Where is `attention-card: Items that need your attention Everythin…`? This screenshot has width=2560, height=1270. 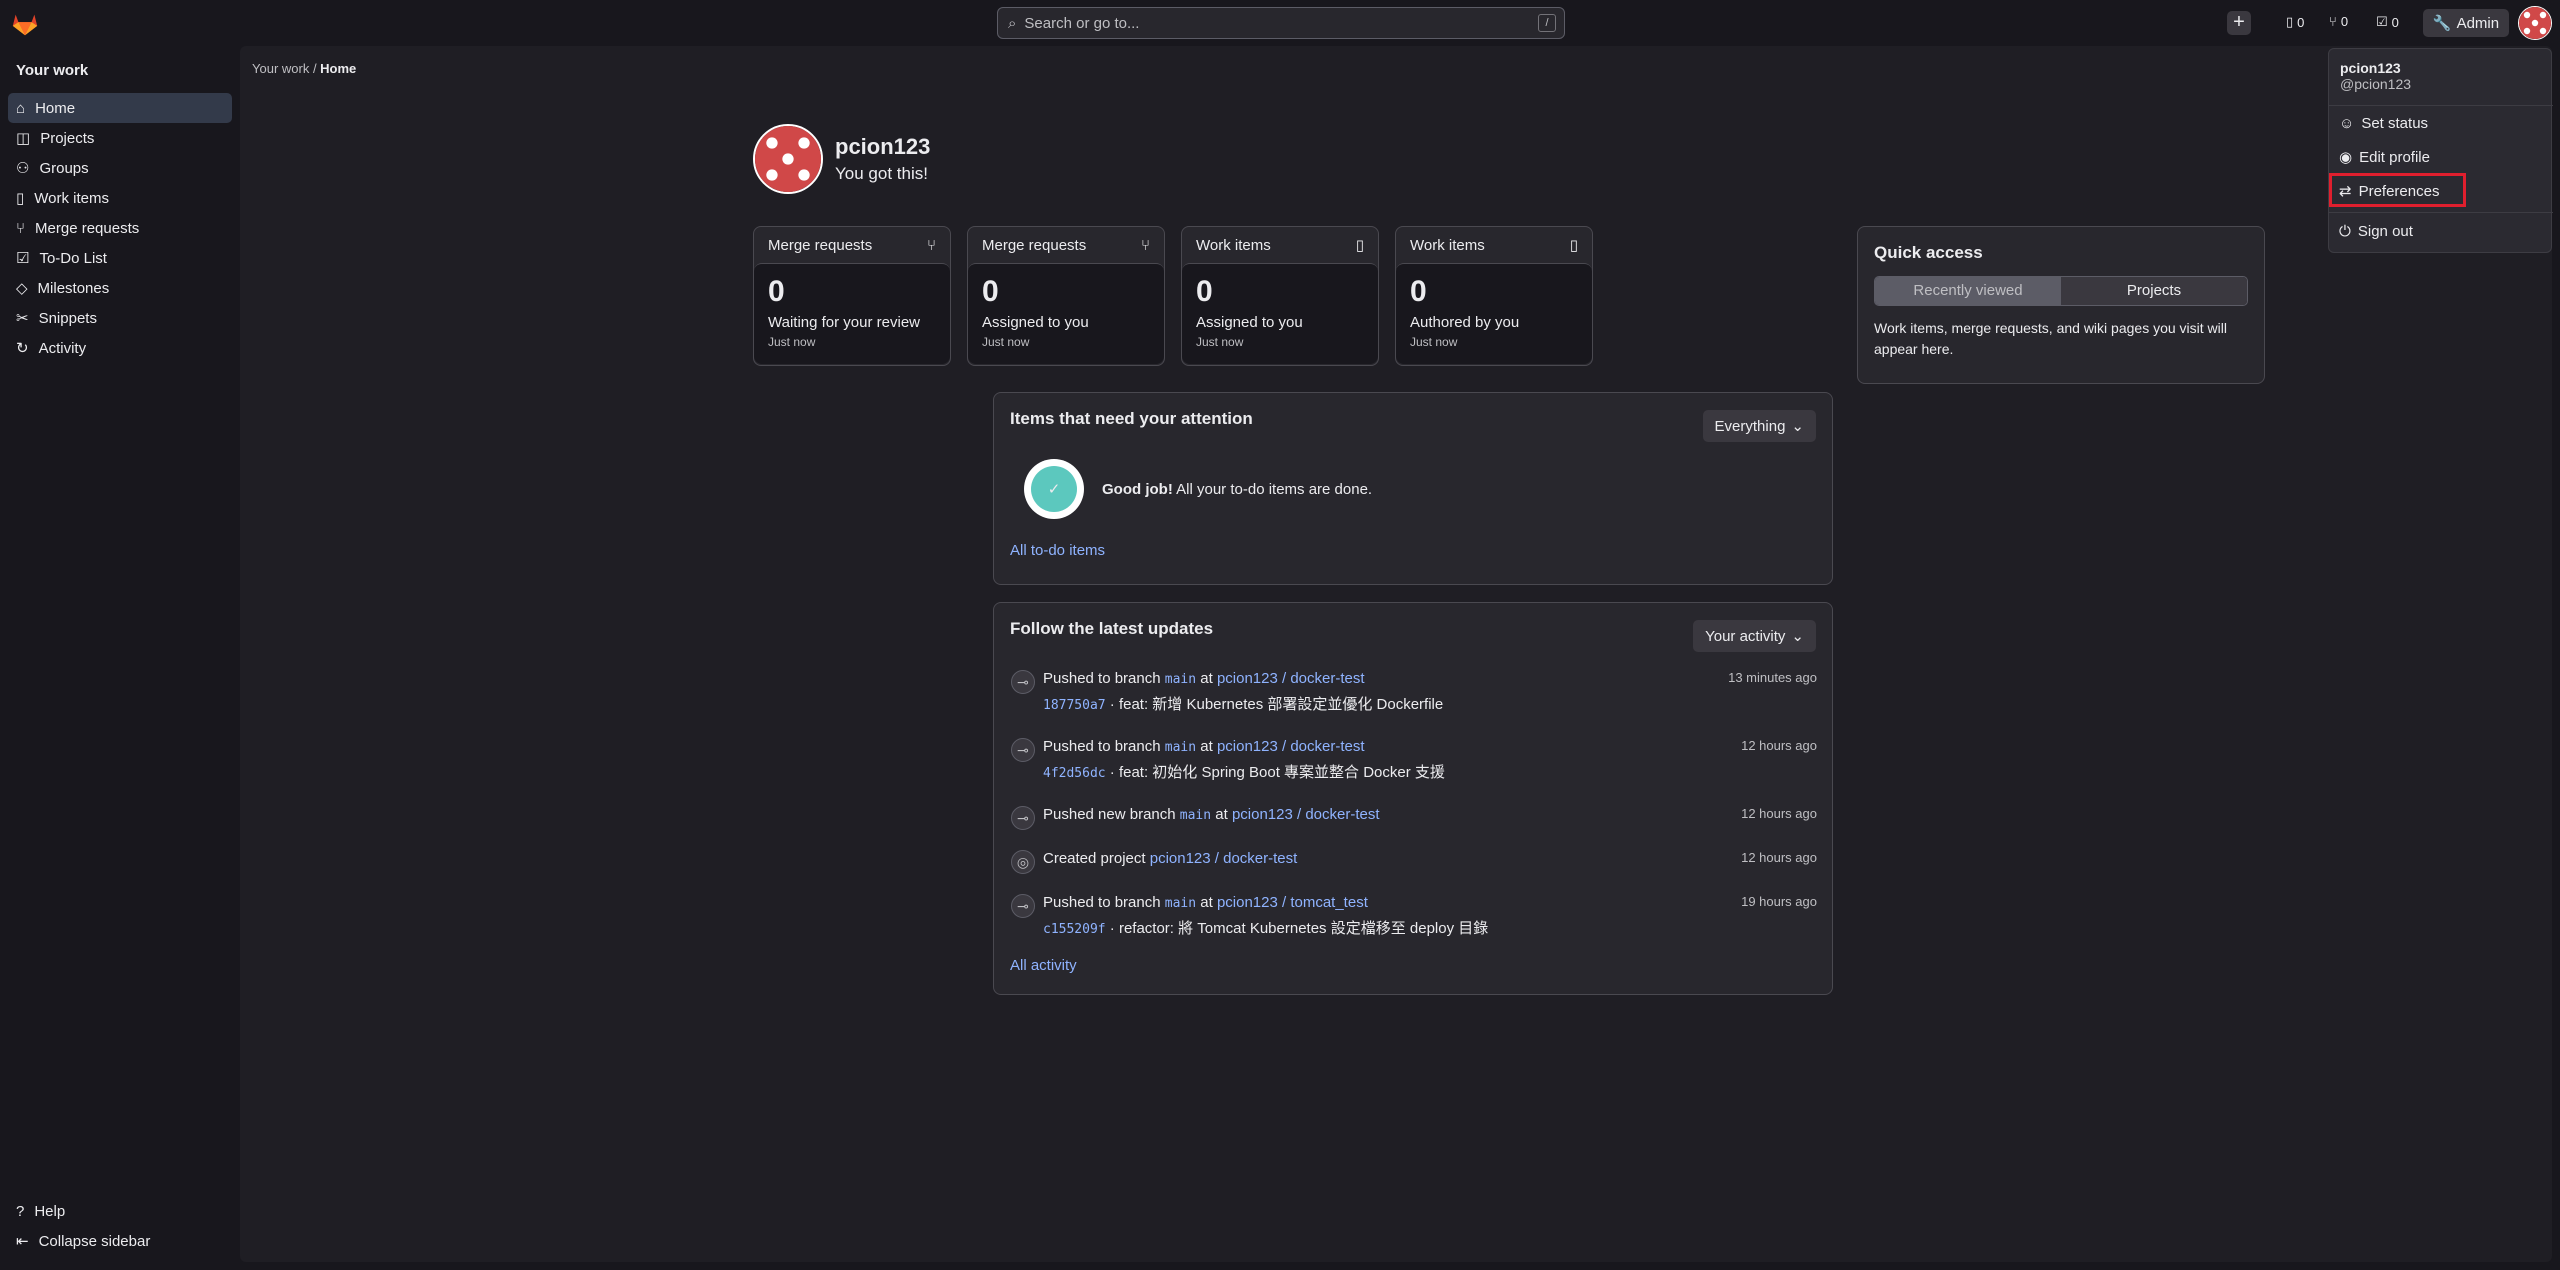 attention-card: Items that need your attention Everythin… is located at coordinates (1413, 488).